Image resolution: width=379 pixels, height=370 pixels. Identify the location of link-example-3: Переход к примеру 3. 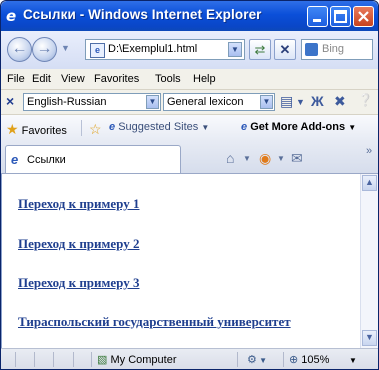
(78, 283).